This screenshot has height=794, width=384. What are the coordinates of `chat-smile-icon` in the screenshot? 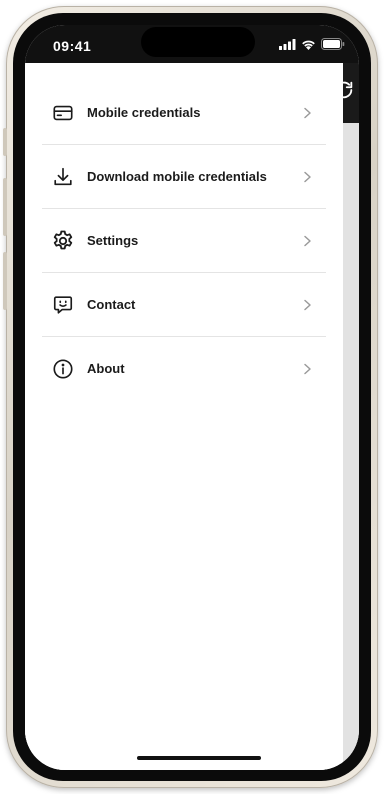 It's located at (63, 305).